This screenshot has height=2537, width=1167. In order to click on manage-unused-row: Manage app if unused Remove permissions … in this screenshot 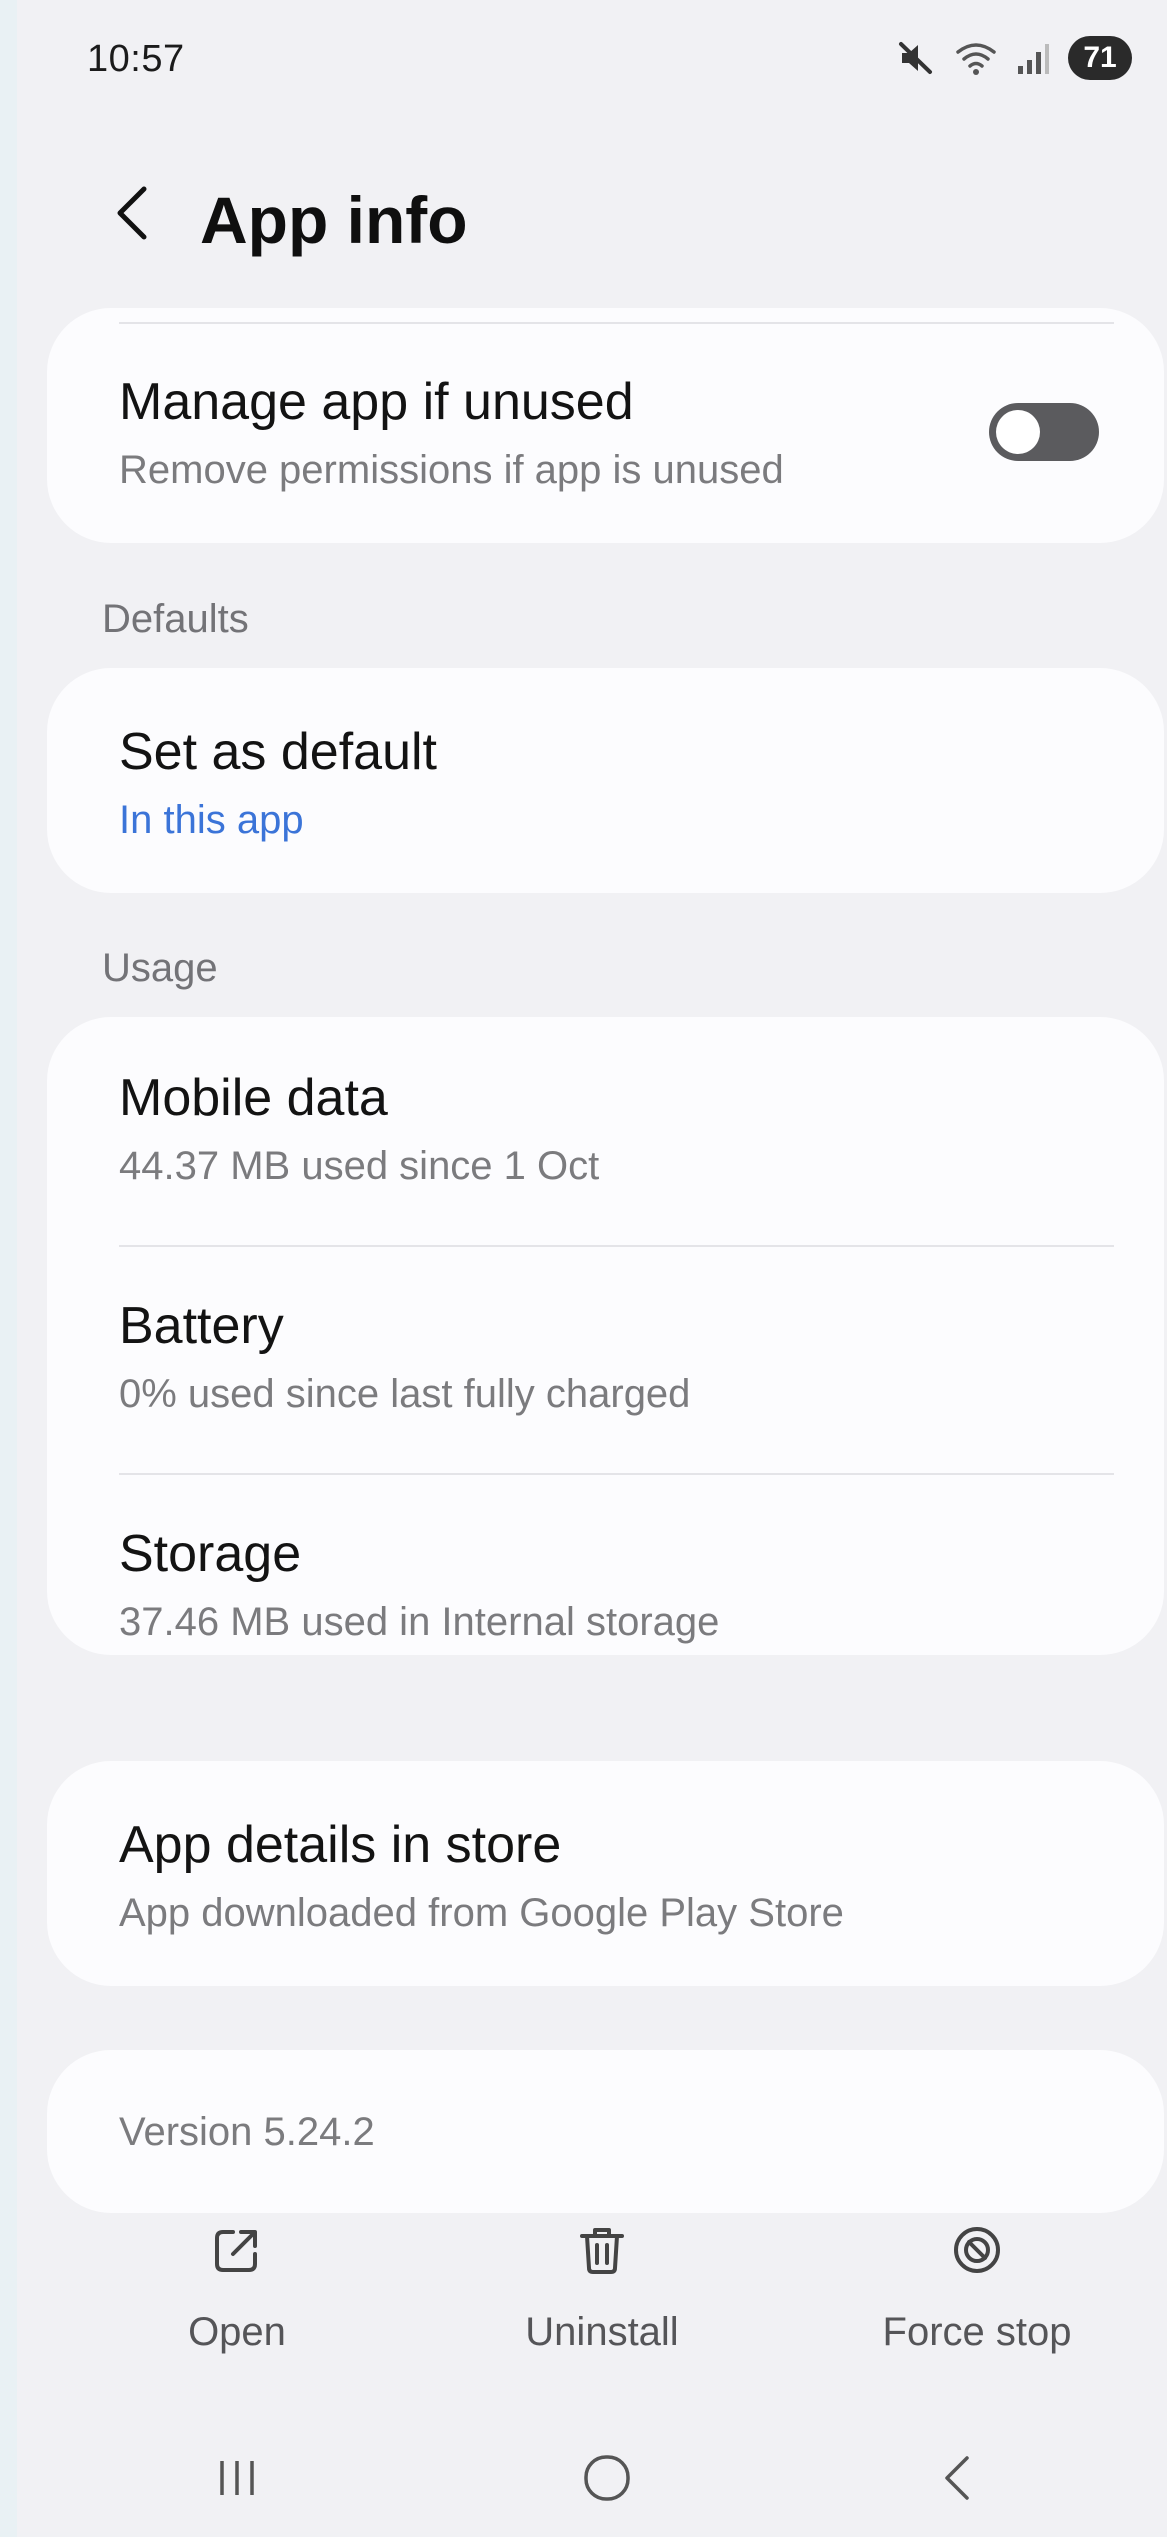, I will do `click(605, 399)`.